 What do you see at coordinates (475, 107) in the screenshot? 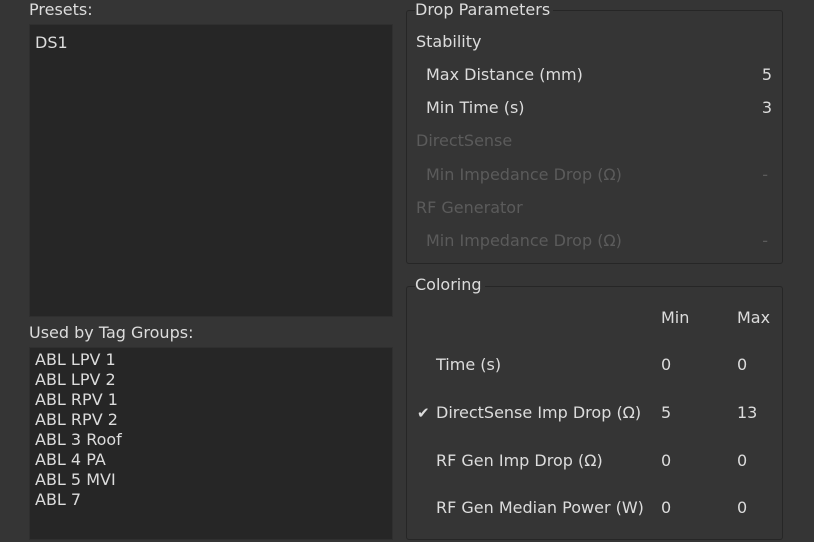
I see `min-time-label: Min Time (s)` at bounding box center [475, 107].